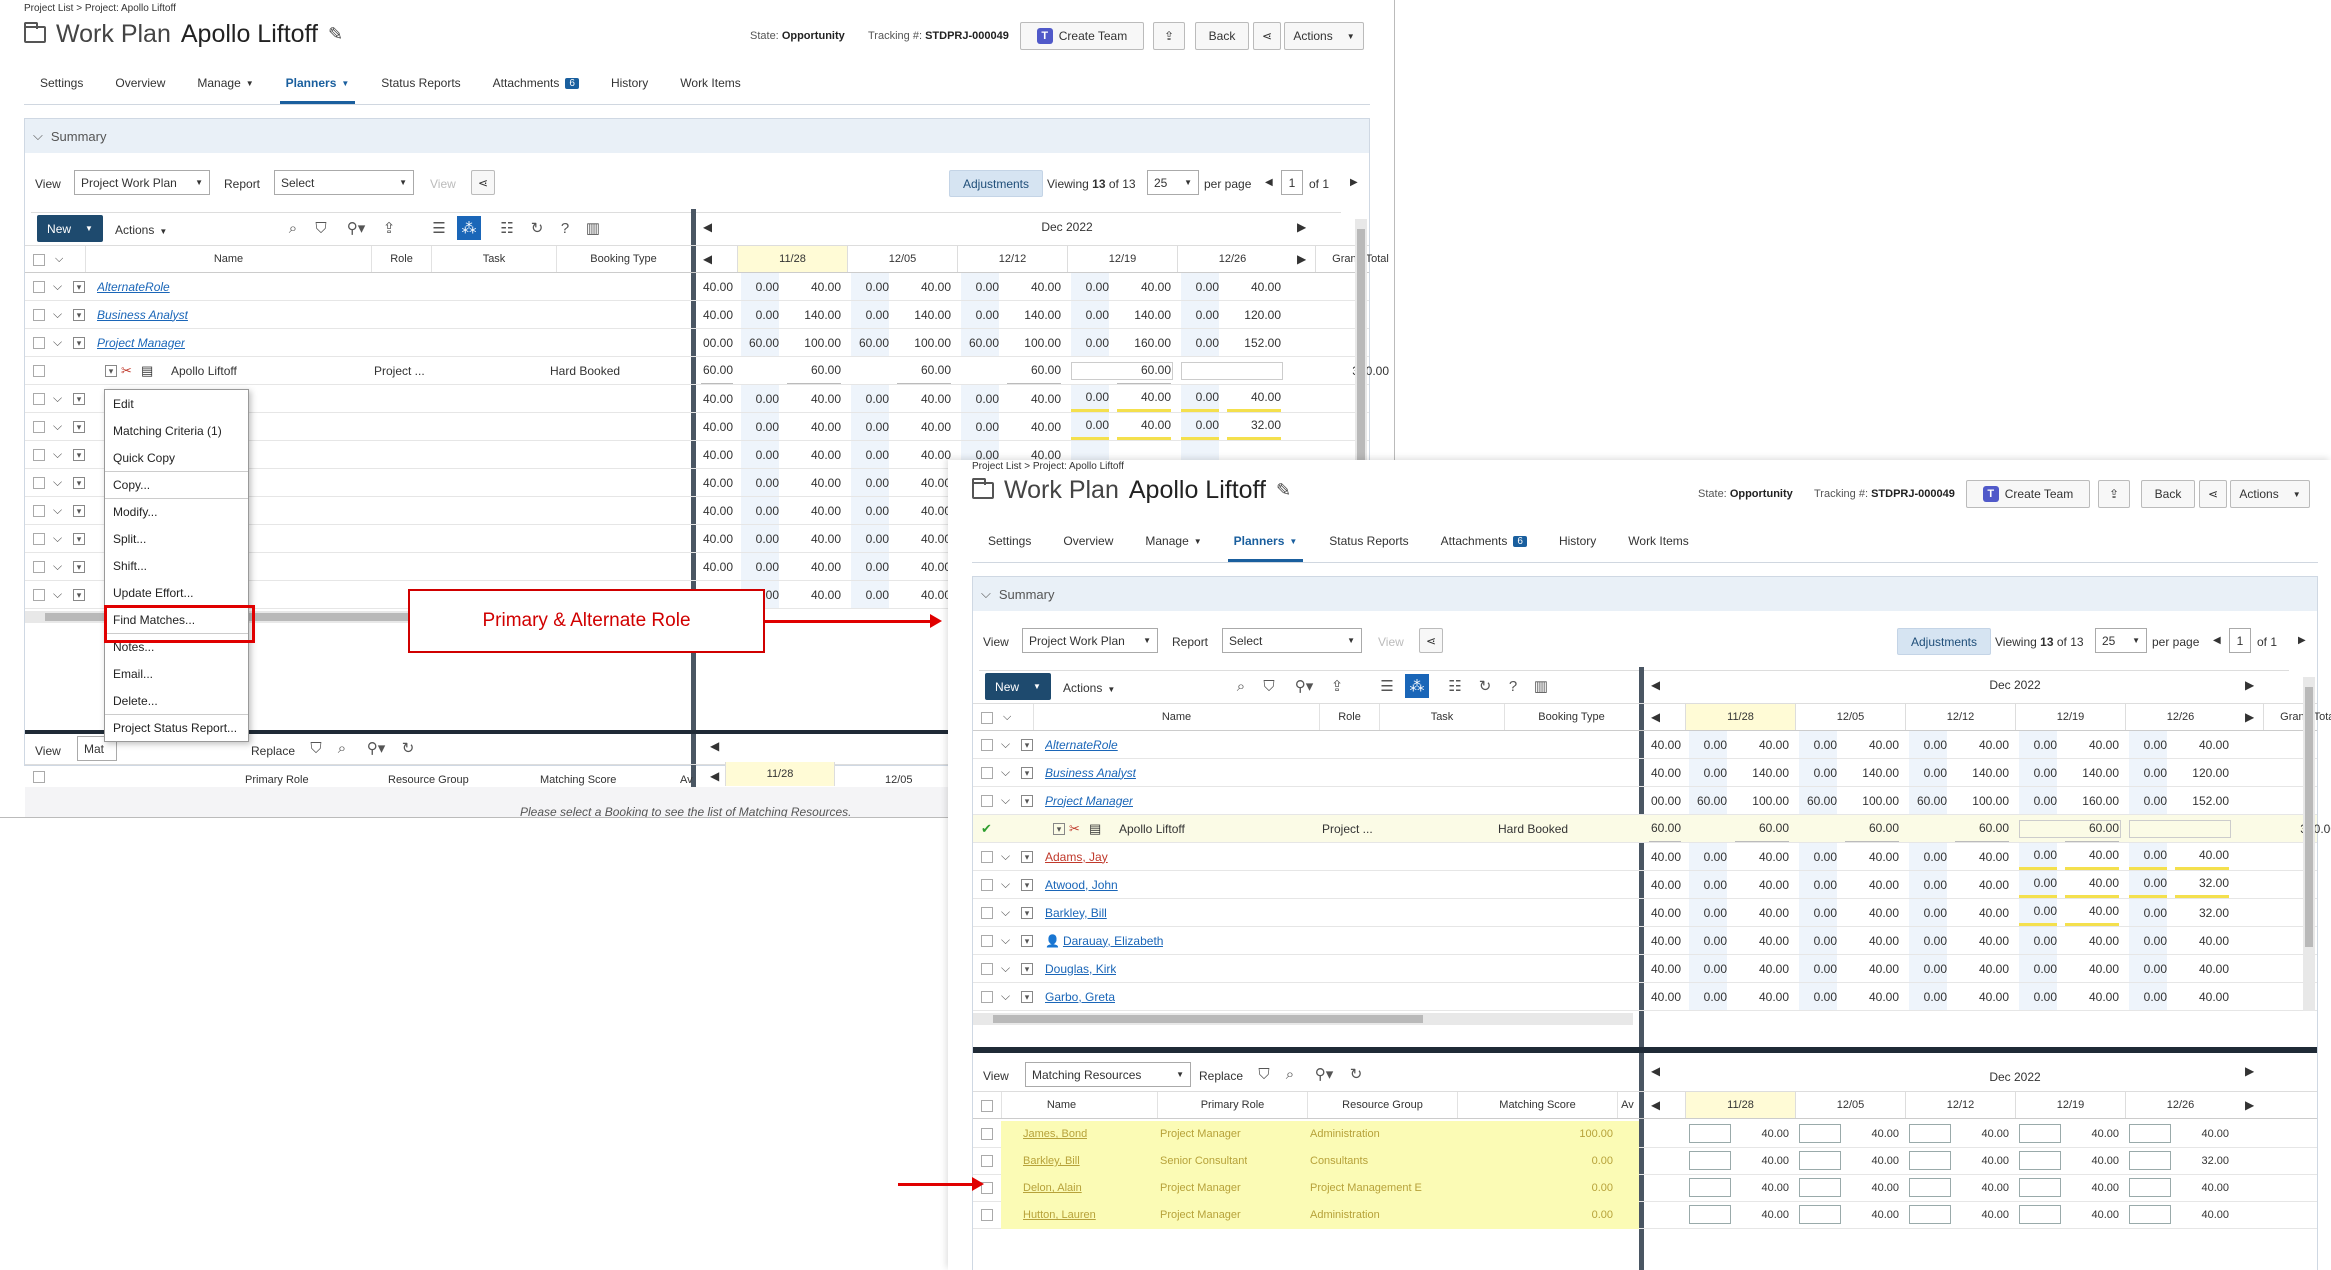  Describe the element at coordinates (1081, 885) in the screenshot. I see `resource-link: Atwood, John` at that location.